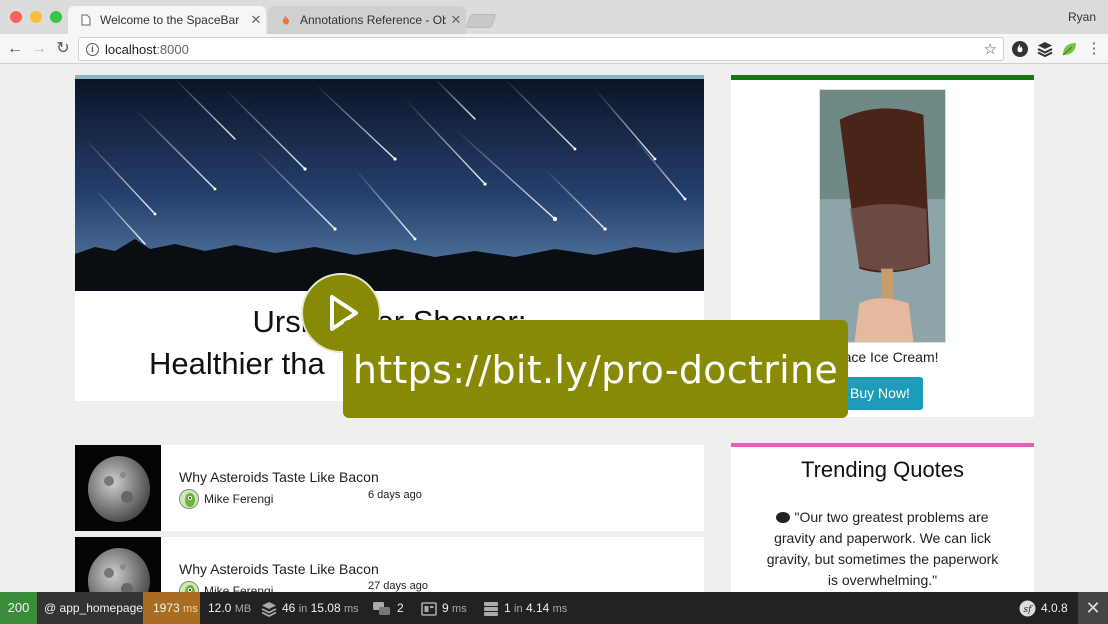 The height and width of the screenshot is (624, 1108). Describe the element at coordinates (990, 49) in the screenshot. I see `bookmark-star-icon: ☆` at that location.